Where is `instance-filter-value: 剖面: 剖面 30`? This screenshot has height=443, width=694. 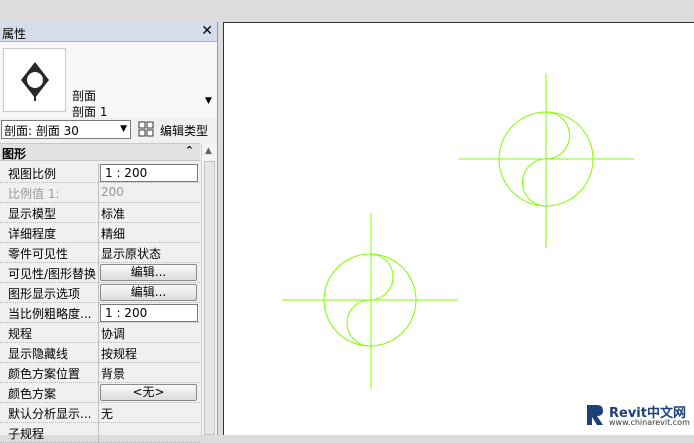
instance-filter-value: 剖面: 剖面 30 is located at coordinates (41, 131).